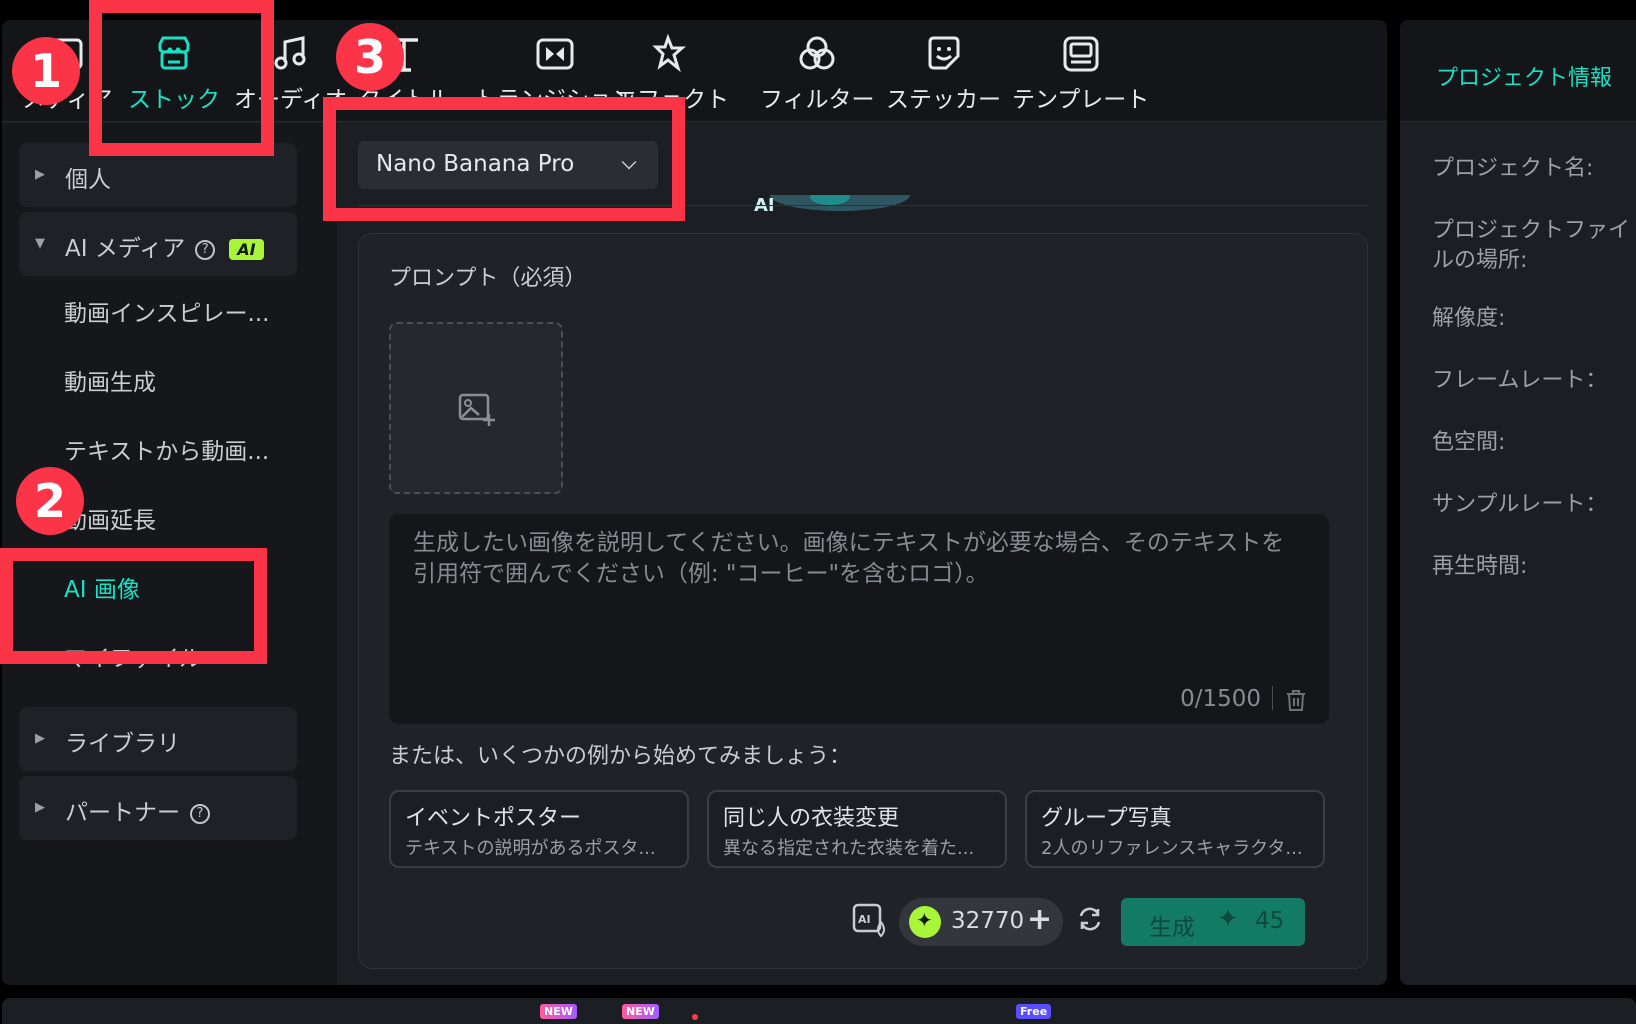 Image resolution: width=1636 pixels, height=1024 pixels. What do you see at coordinates (817, 73) in the screenshot?
I see `tab-filter: フィルター` at bounding box center [817, 73].